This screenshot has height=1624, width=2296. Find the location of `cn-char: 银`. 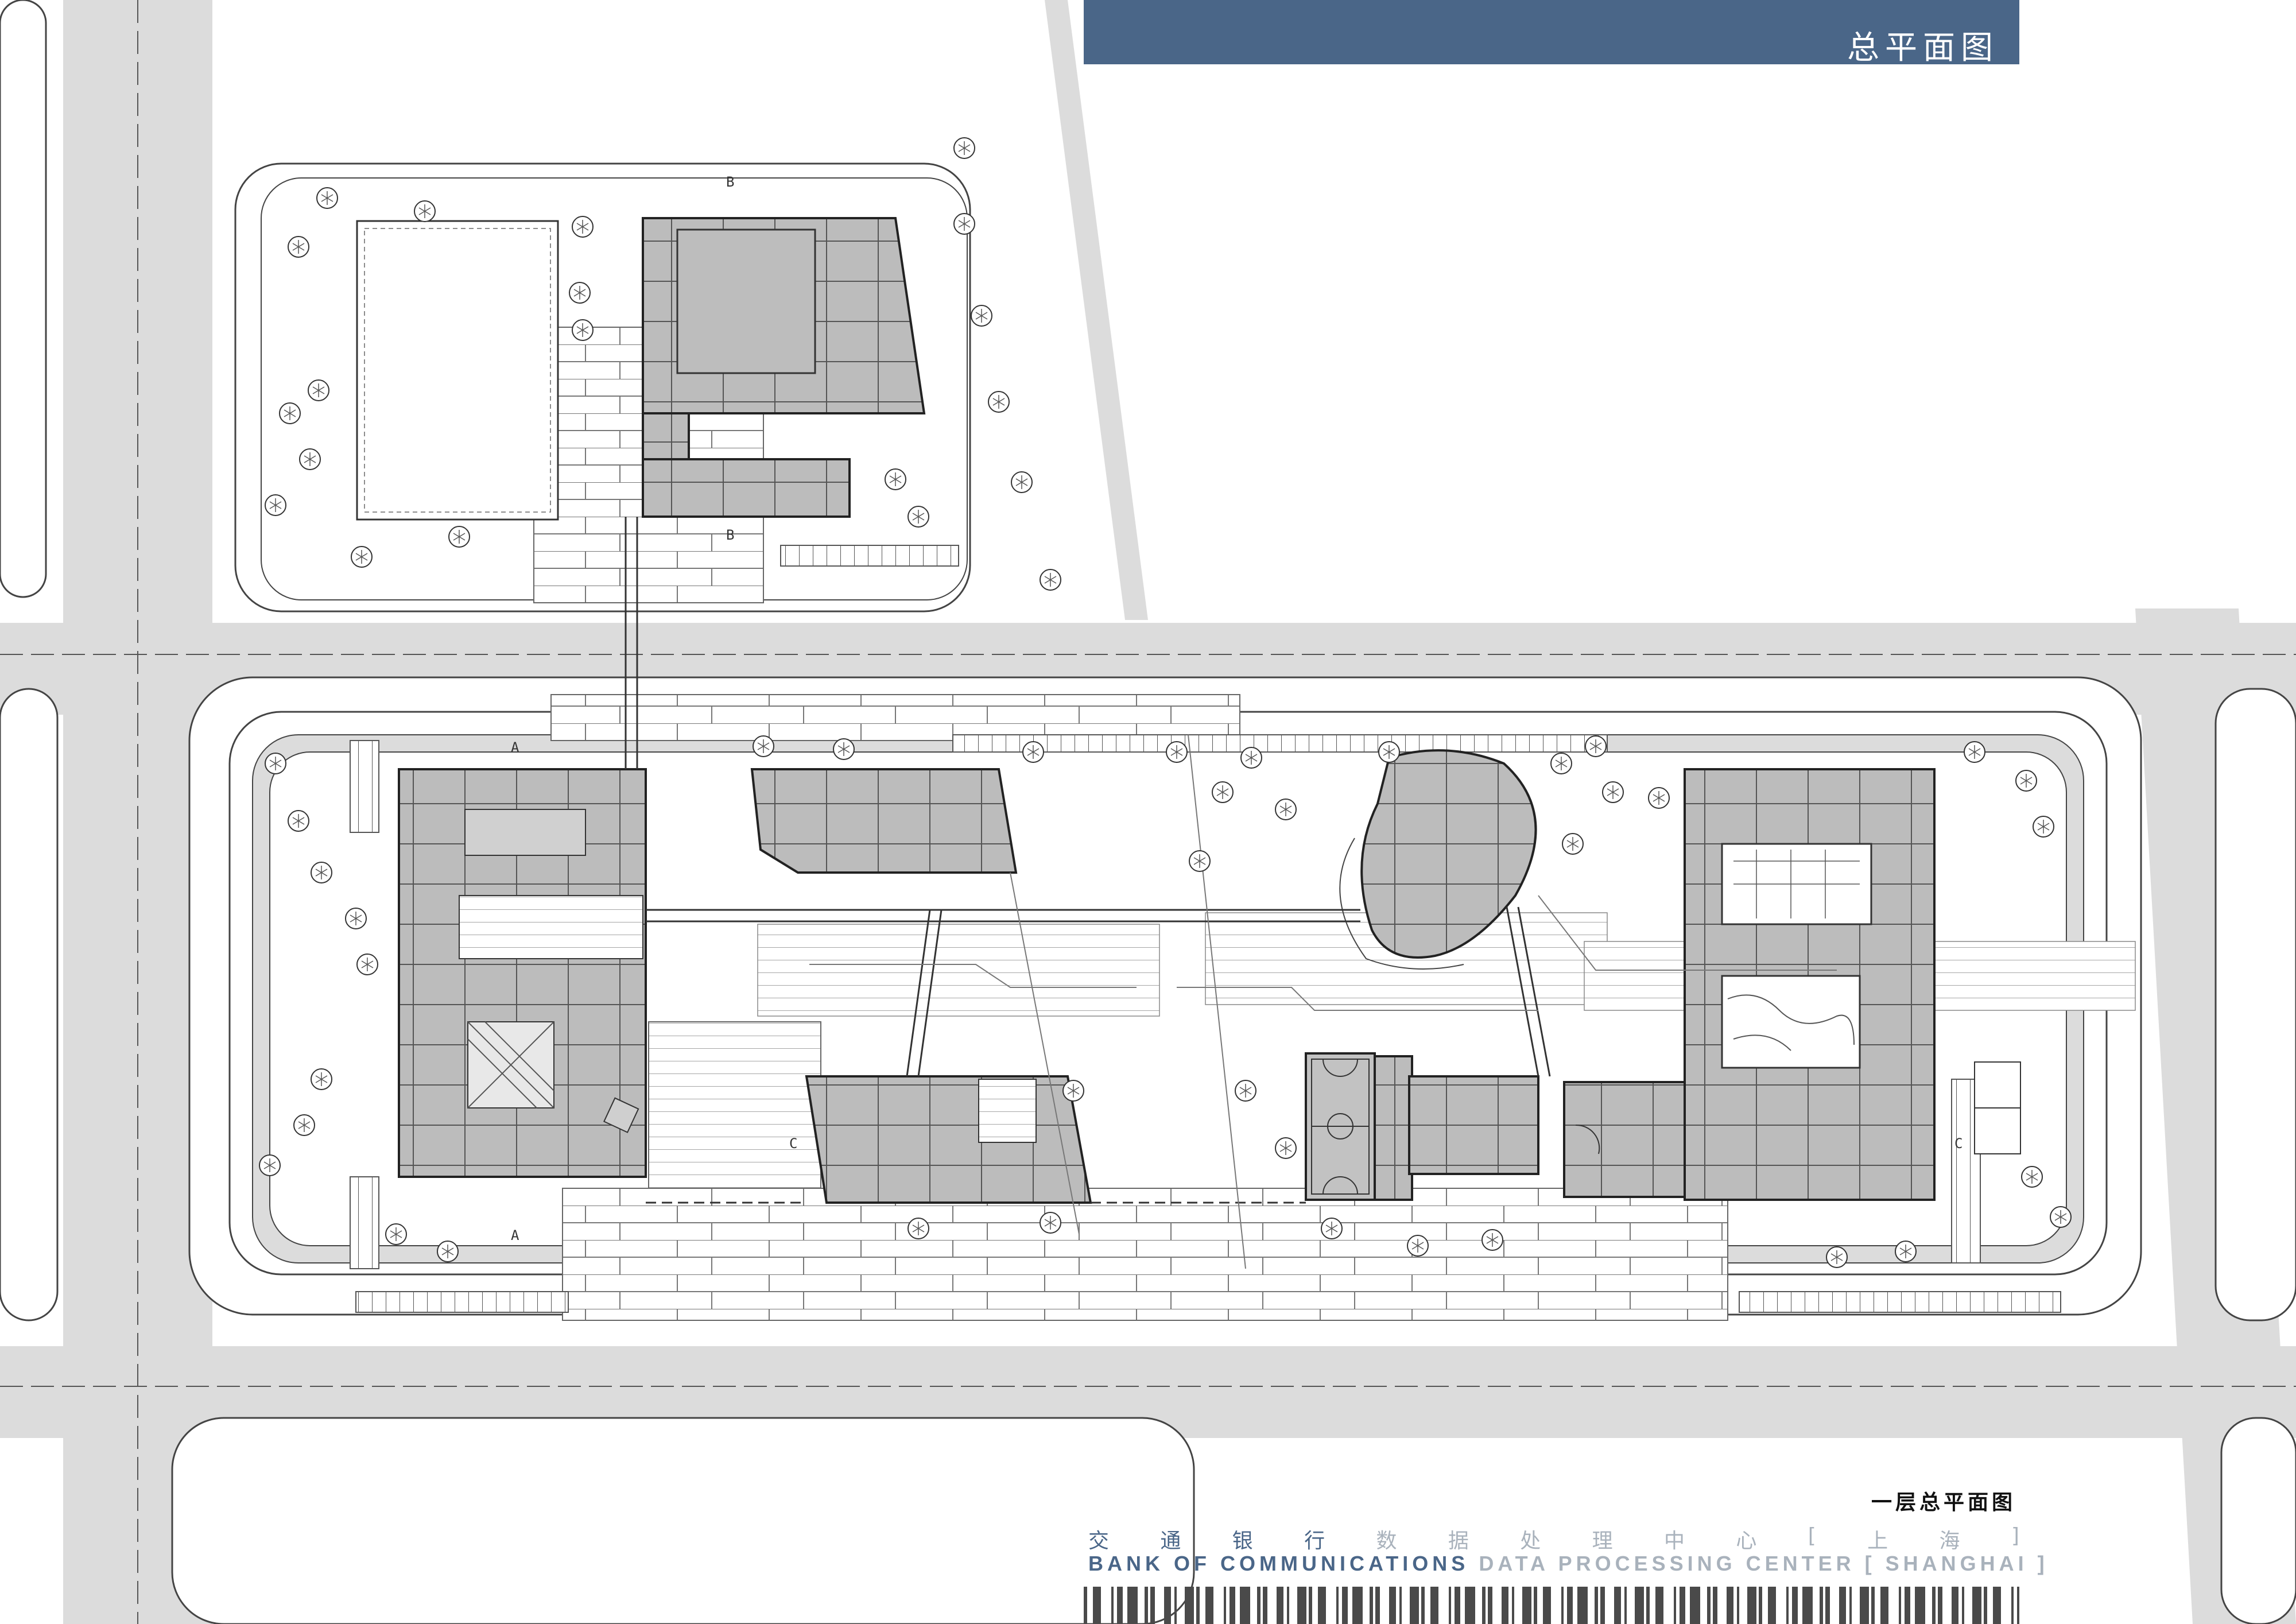

cn-char: 银 is located at coordinates (1242, 1541).